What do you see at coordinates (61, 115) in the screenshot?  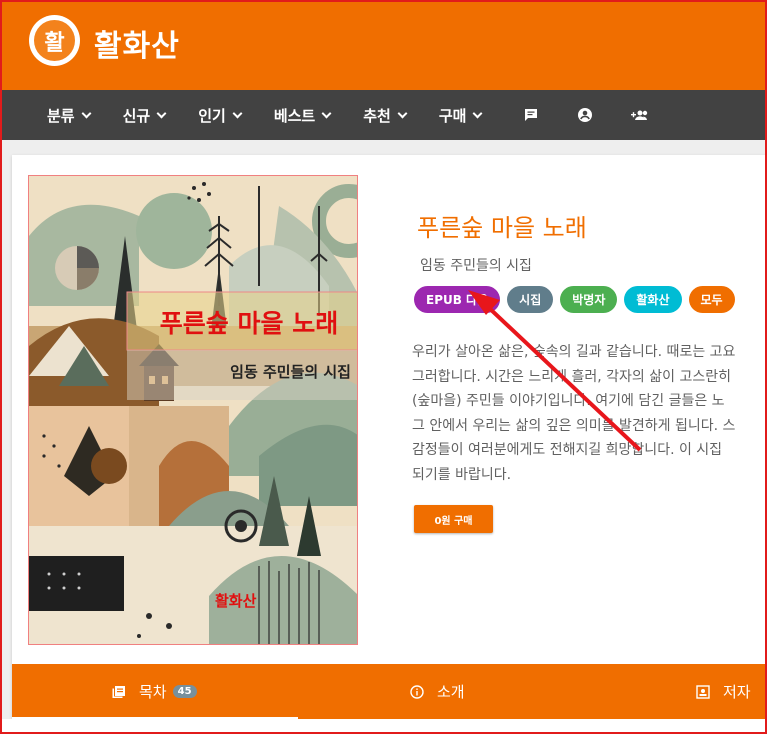 I see `nav-item-label: 분류` at bounding box center [61, 115].